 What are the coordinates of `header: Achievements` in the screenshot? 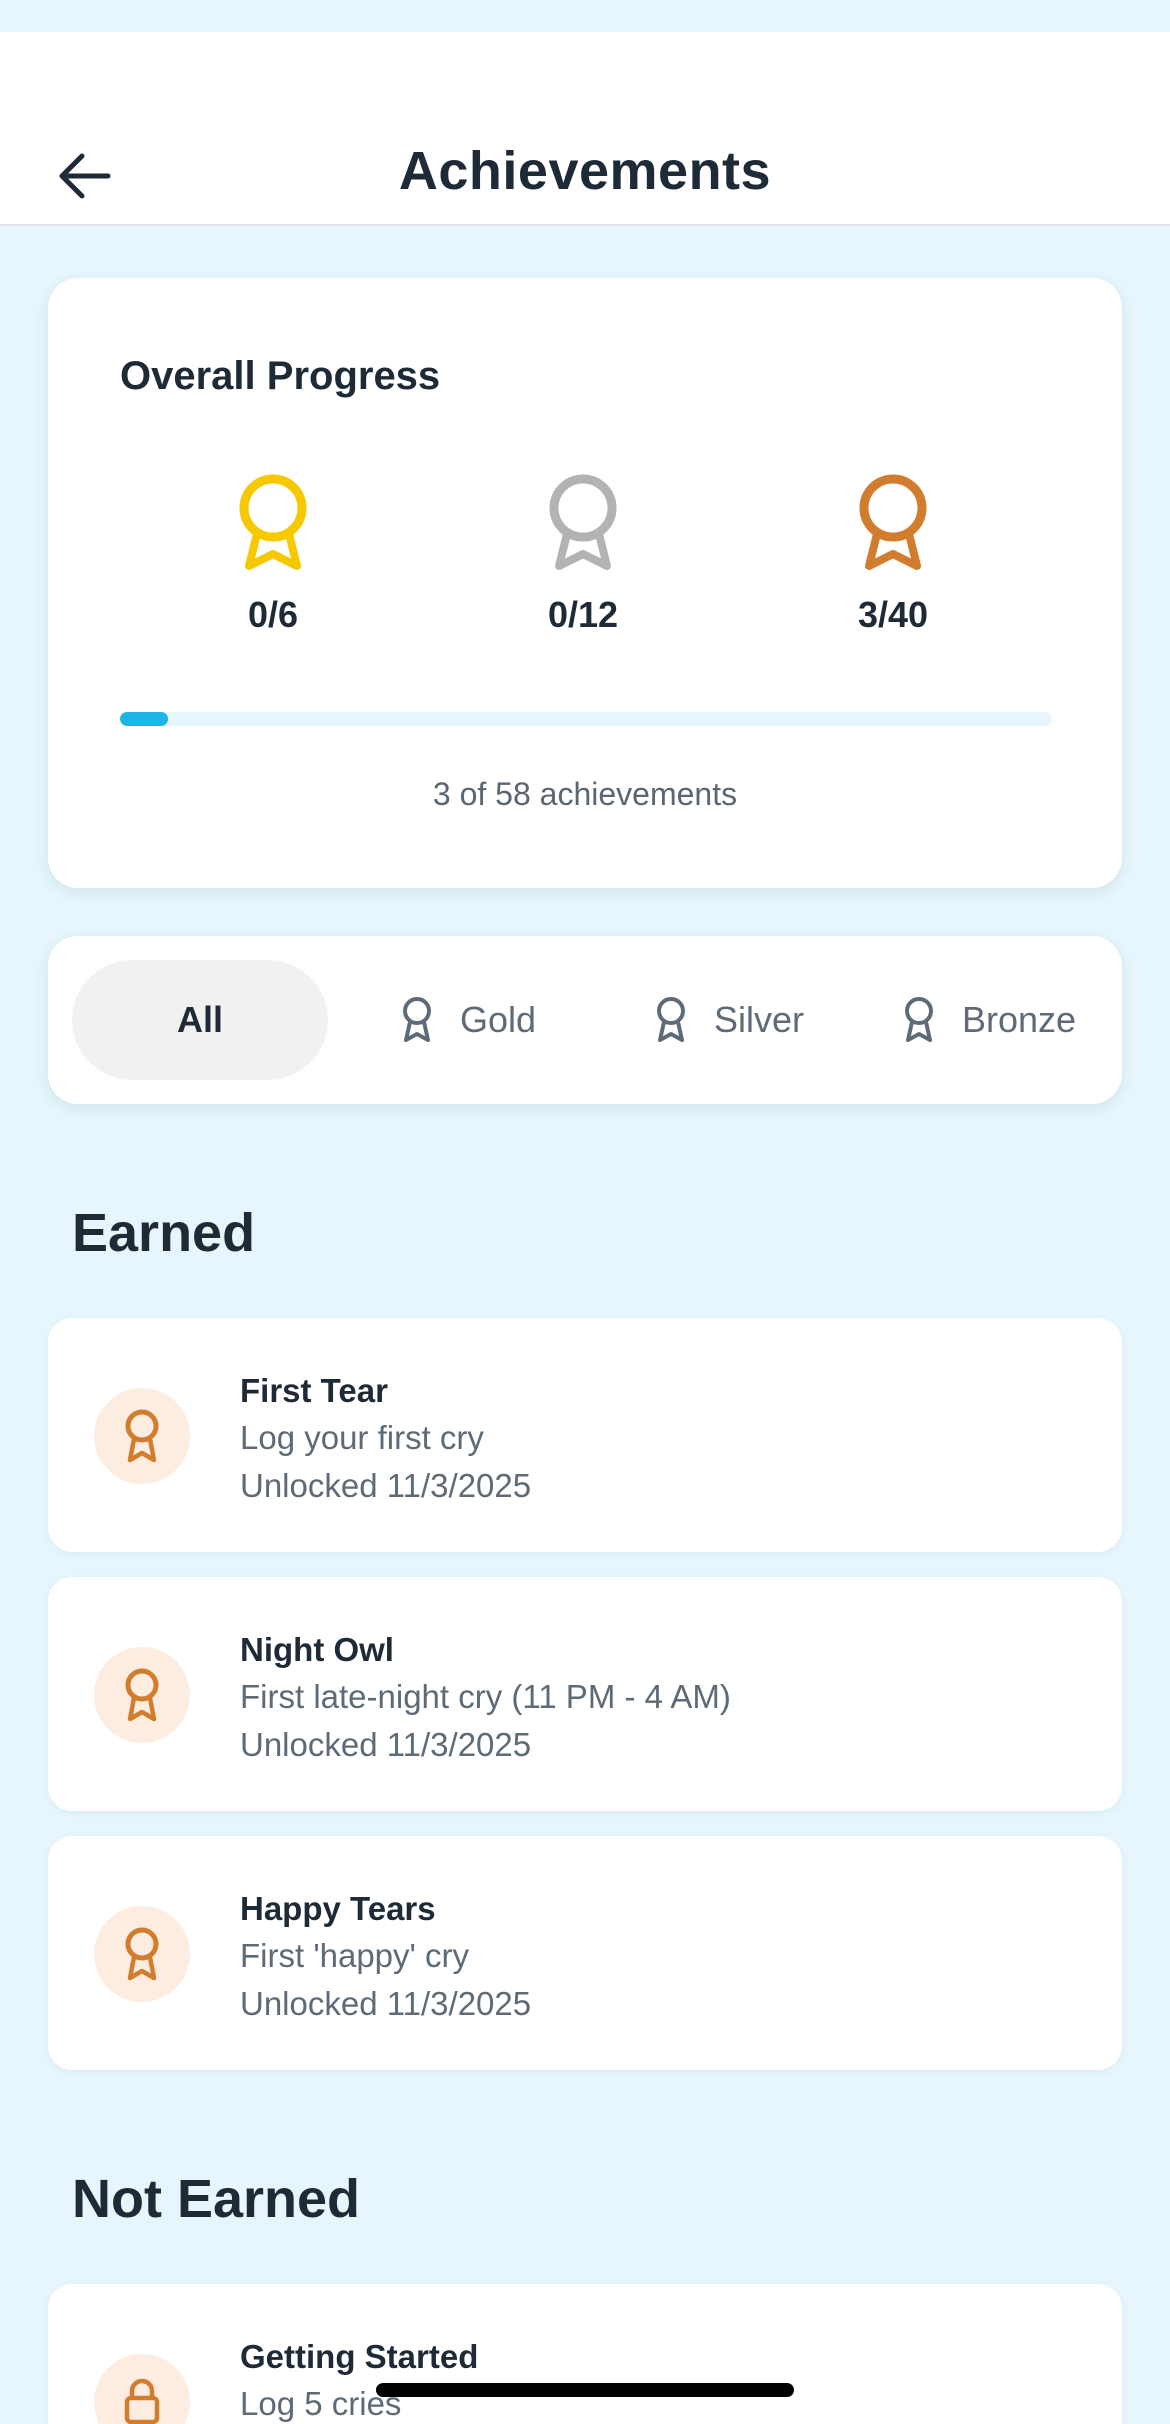 It's located at (585, 129).